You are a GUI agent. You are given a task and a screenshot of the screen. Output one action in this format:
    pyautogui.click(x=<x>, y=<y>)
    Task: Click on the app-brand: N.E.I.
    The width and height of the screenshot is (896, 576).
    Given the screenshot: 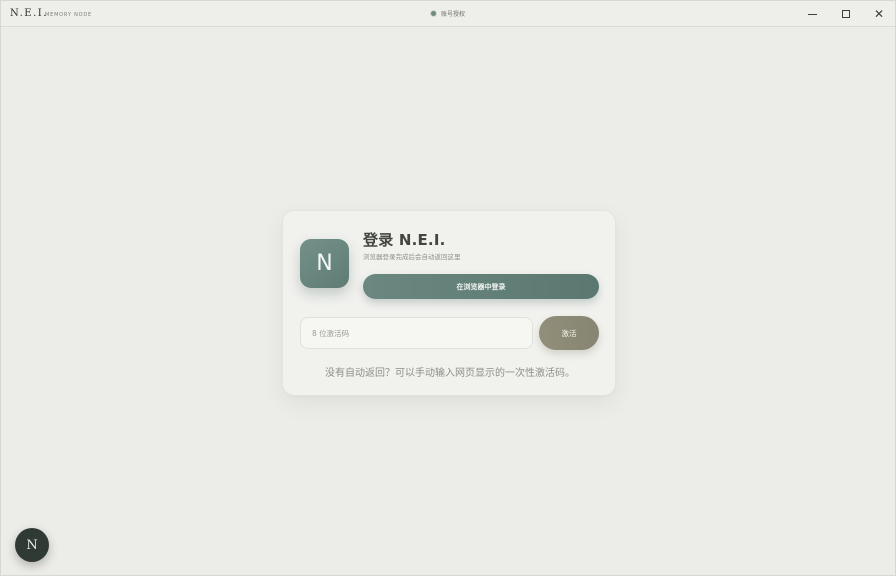 What is the action you would take?
    pyautogui.click(x=29, y=13)
    